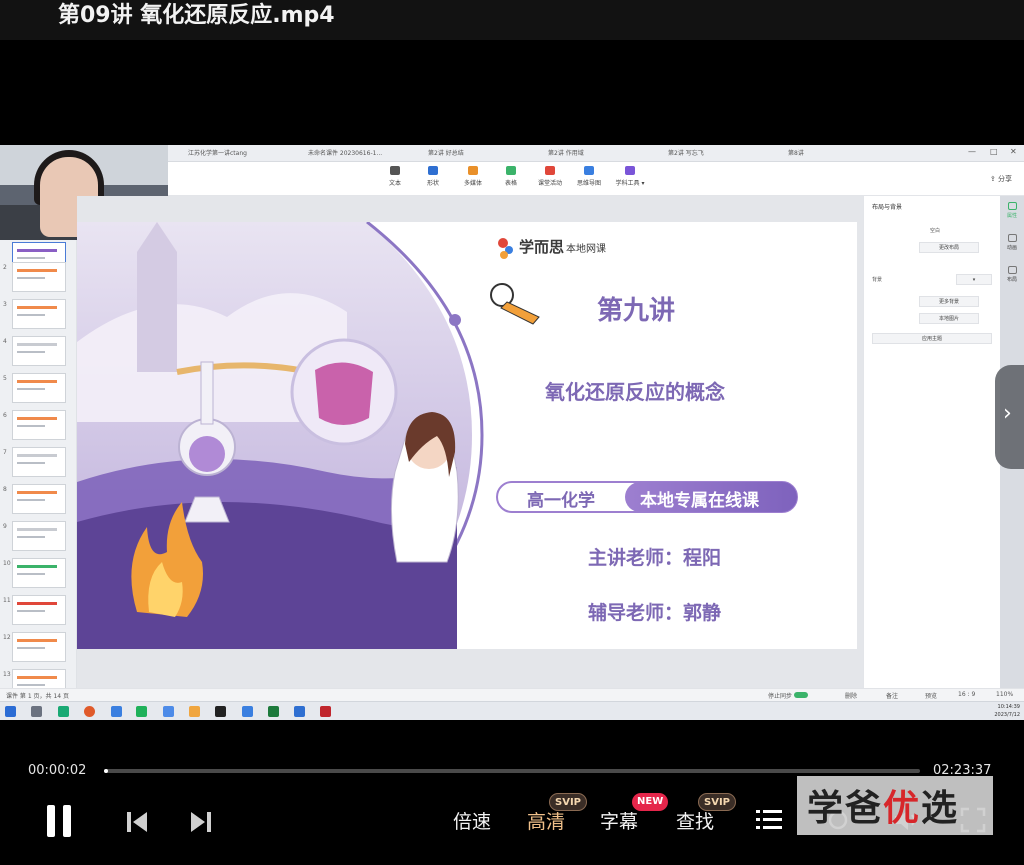 Image resolution: width=1024 pixels, height=865 pixels. What do you see at coordinates (325, 711) in the screenshot?
I see `pdf-icon` at bounding box center [325, 711].